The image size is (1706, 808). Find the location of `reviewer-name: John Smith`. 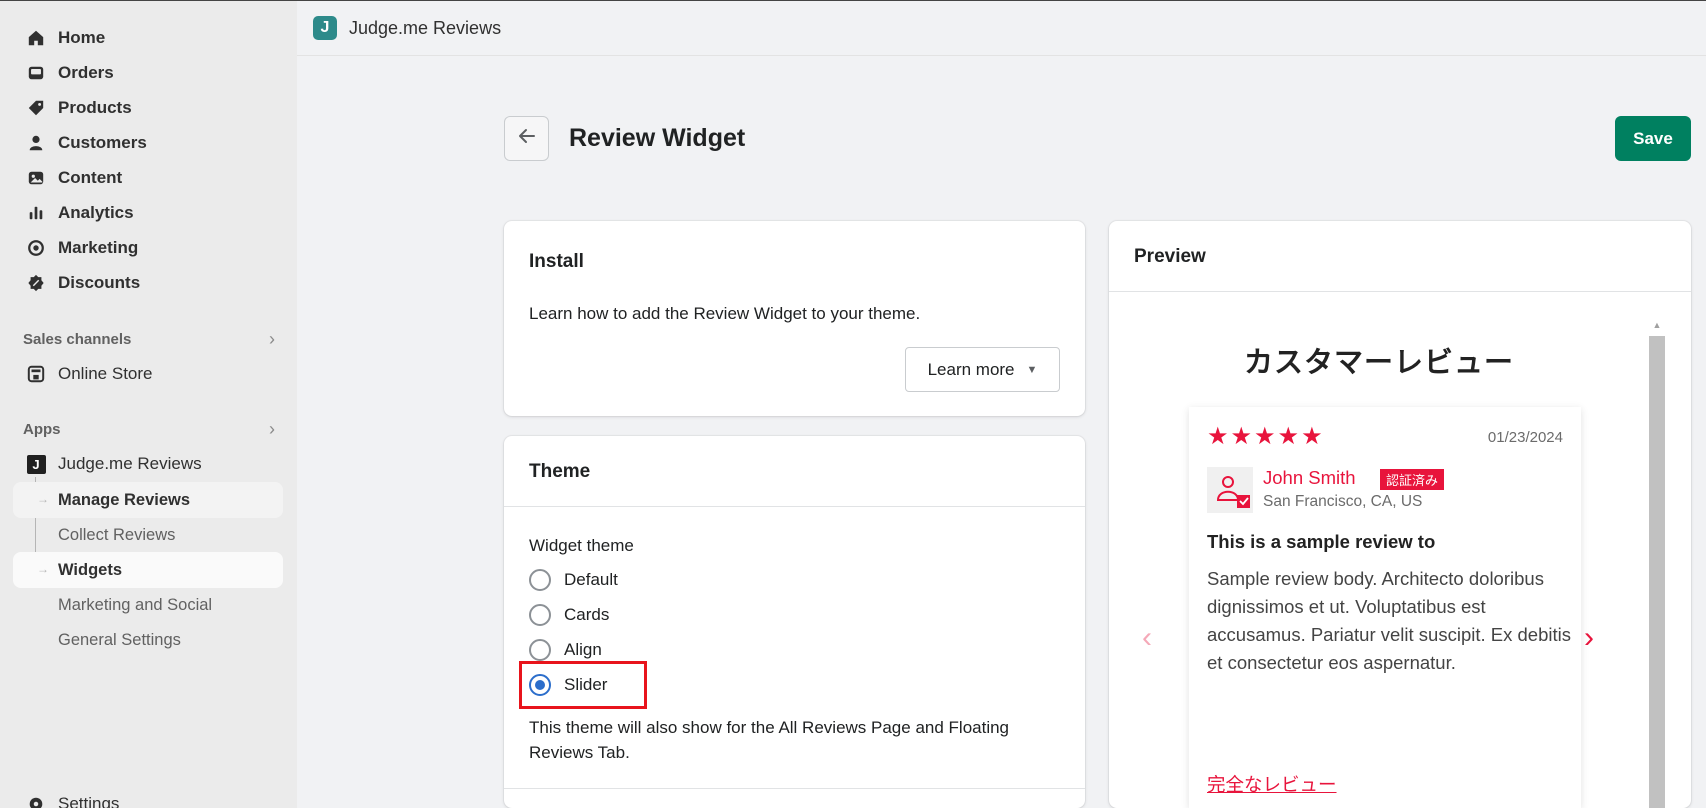

reviewer-name: John Smith is located at coordinates (1309, 477).